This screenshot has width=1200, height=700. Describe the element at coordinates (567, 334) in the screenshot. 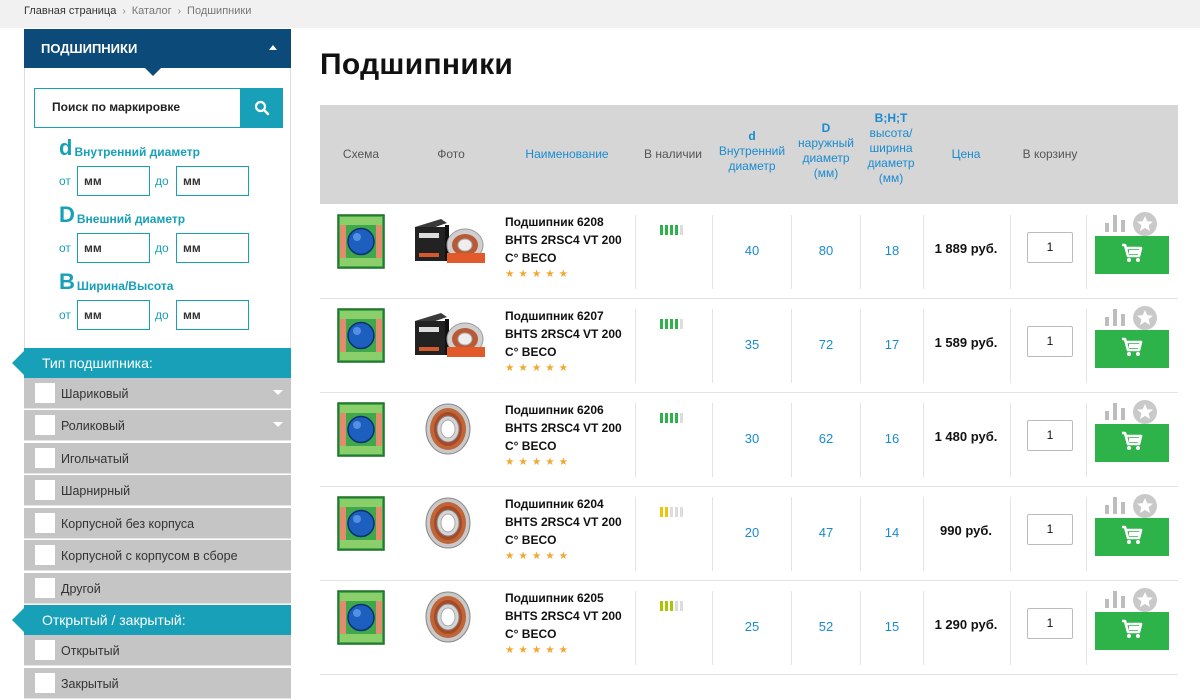

I see `product-name: Подшипник 6207 BHTS 2RSC4 VT 200 C° BECO` at that location.